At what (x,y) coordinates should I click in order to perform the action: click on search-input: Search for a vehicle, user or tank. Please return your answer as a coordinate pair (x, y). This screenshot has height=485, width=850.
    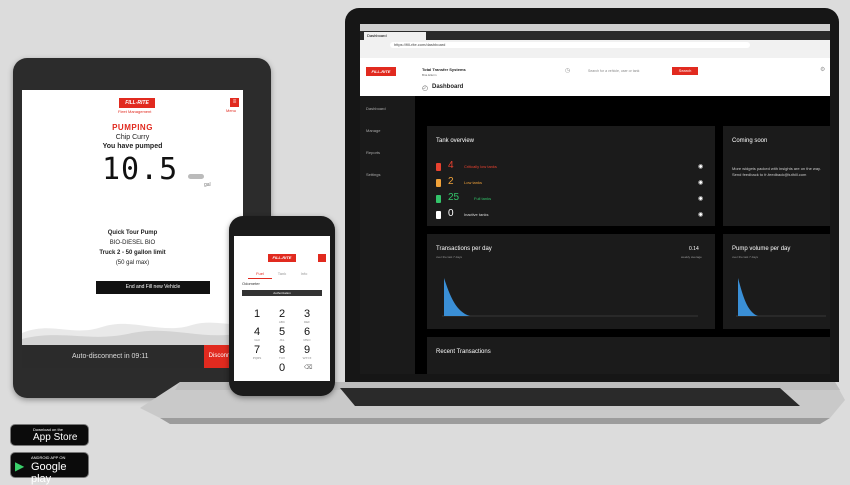
    Looking at the image, I should click on (628, 71).